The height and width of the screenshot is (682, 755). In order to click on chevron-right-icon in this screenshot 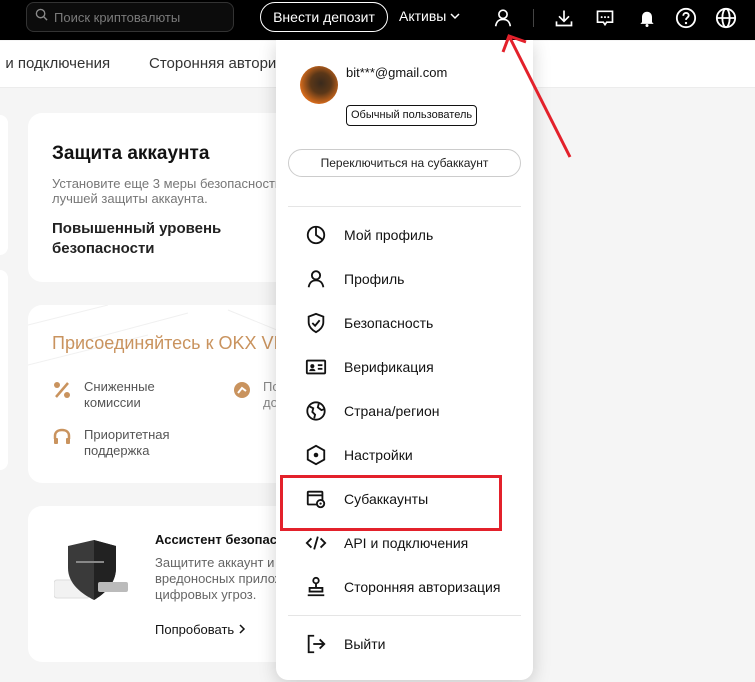, I will do `click(242, 629)`.